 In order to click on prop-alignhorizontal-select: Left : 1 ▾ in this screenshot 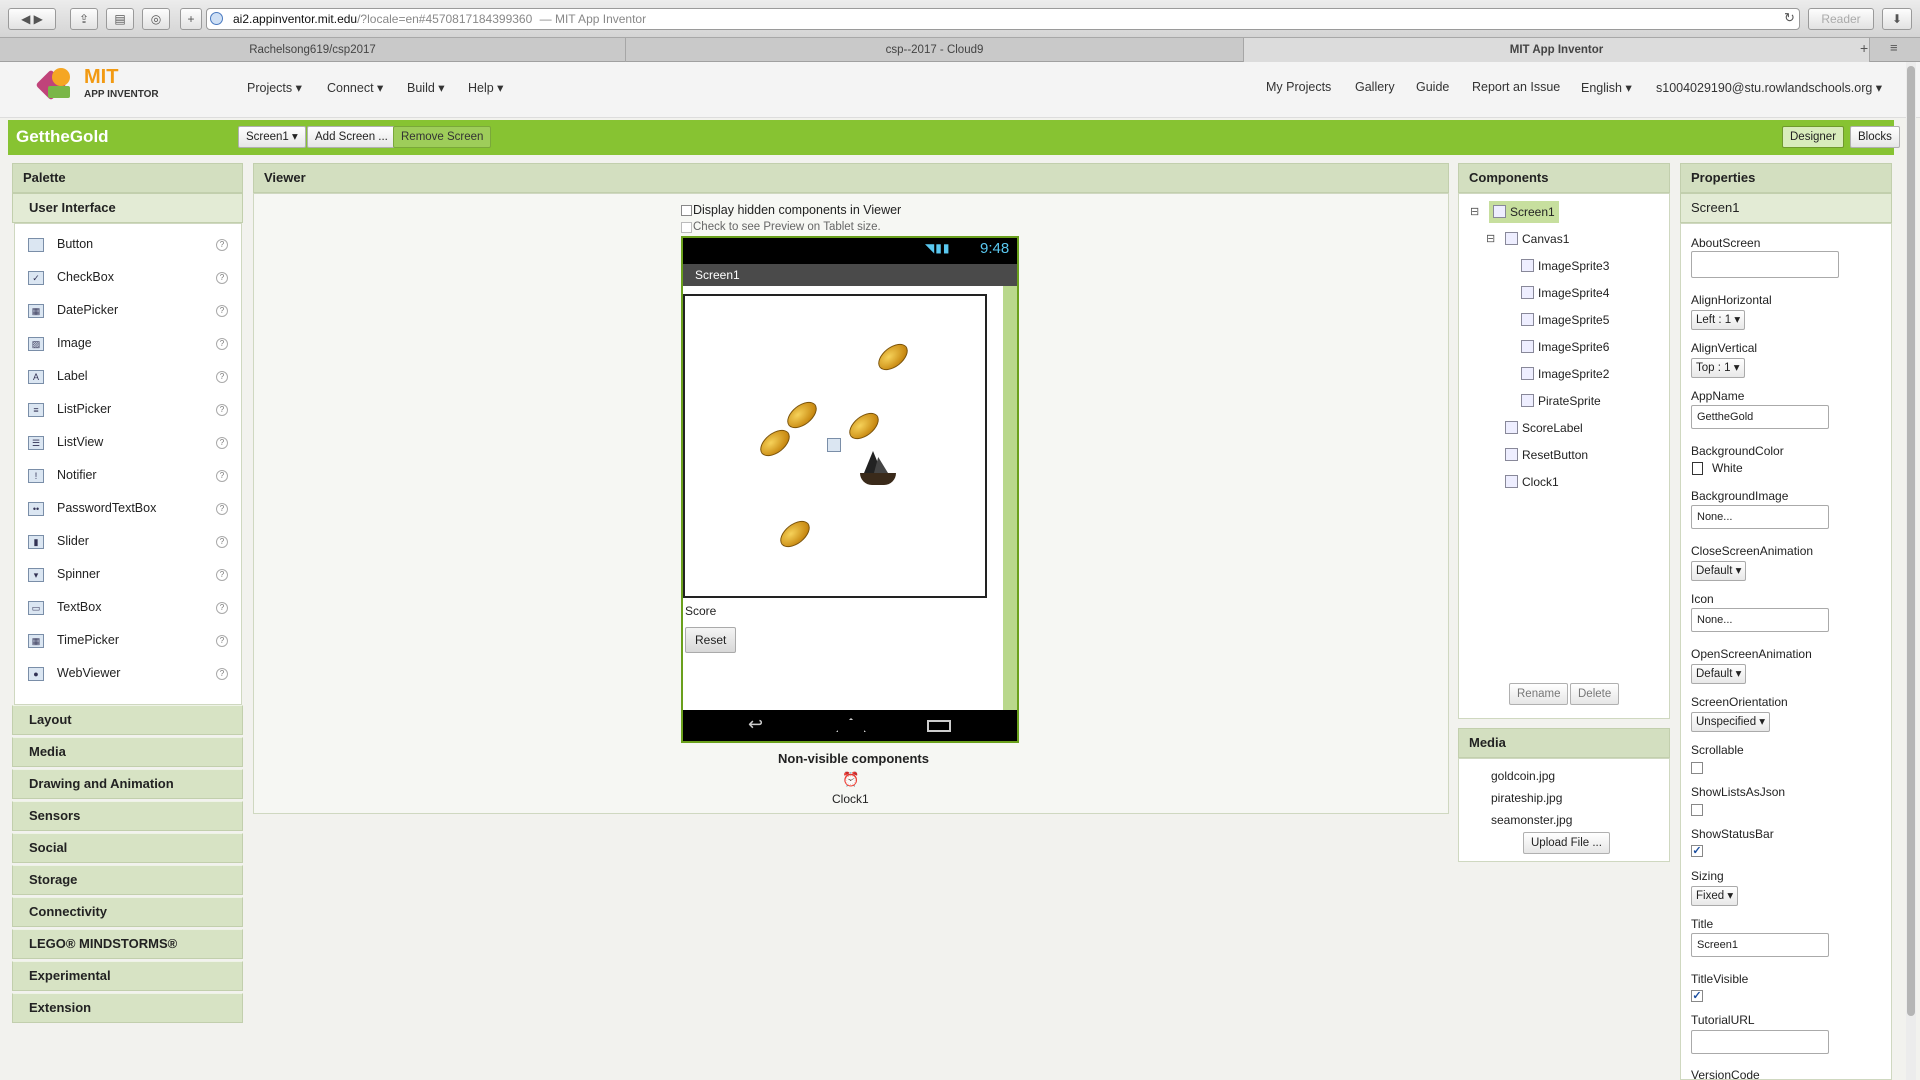, I will do `click(1718, 320)`.